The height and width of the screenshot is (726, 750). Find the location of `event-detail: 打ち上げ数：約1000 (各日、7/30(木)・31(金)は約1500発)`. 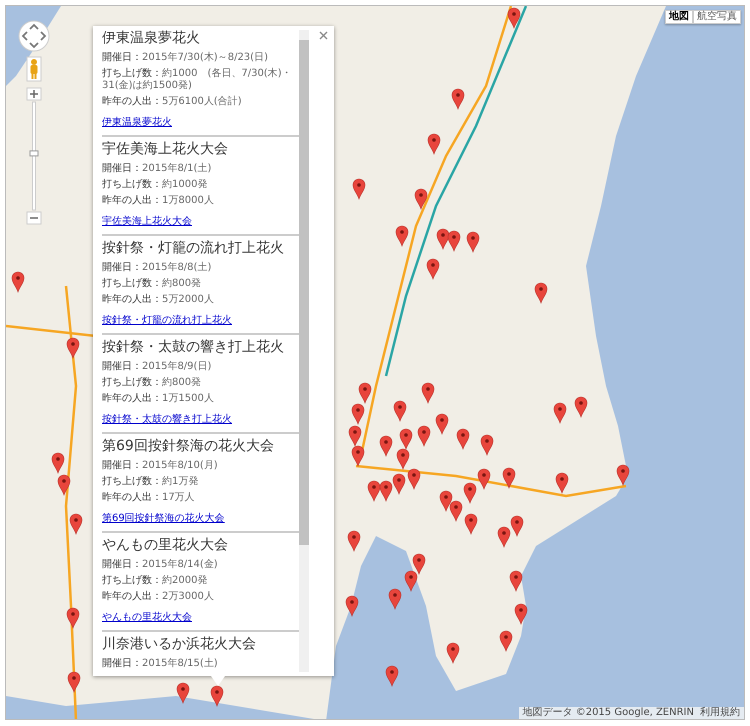

event-detail: 打ち上げ数：約1000 (各日、7/30(木)・31(金)は約1500発) is located at coordinates (197, 80).